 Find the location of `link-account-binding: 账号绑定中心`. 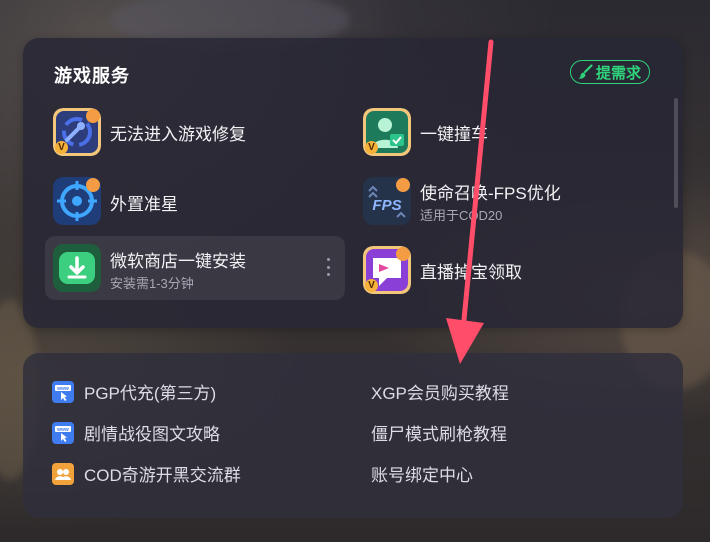

link-account-binding: 账号绑定中心 is located at coordinates (422, 473).